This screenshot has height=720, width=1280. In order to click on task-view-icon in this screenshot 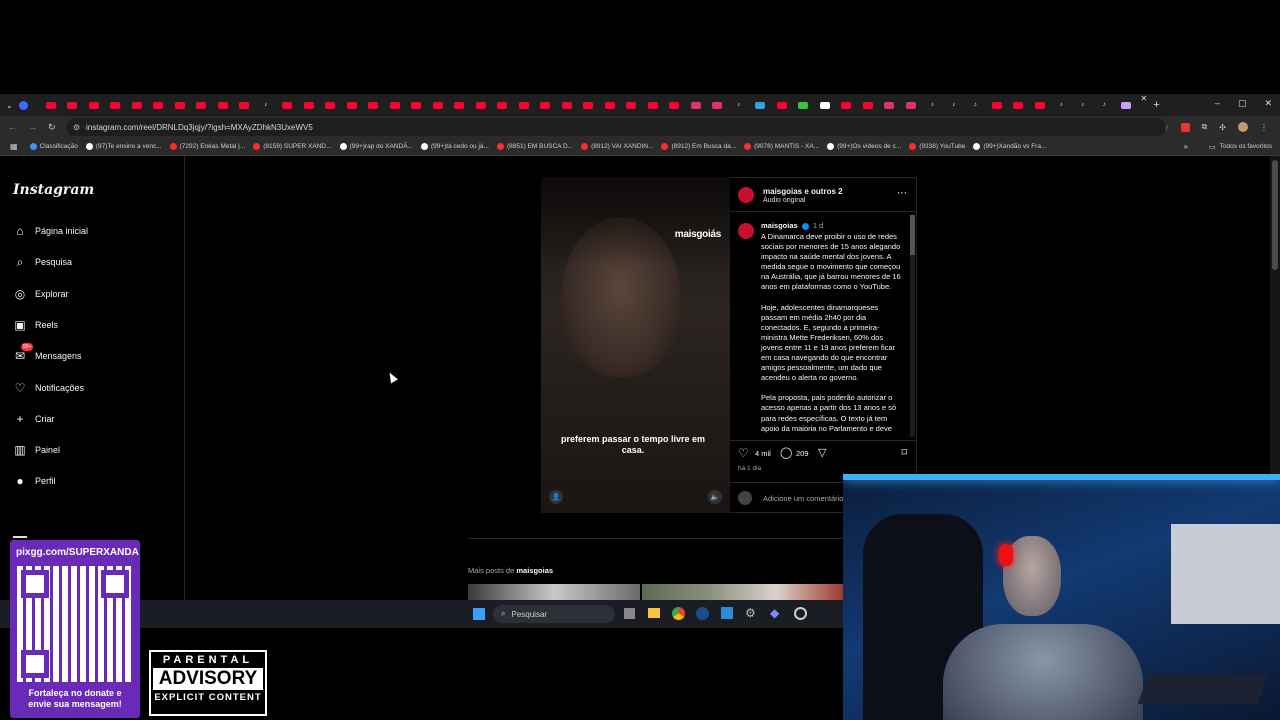, I will do `click(629, 613)`.